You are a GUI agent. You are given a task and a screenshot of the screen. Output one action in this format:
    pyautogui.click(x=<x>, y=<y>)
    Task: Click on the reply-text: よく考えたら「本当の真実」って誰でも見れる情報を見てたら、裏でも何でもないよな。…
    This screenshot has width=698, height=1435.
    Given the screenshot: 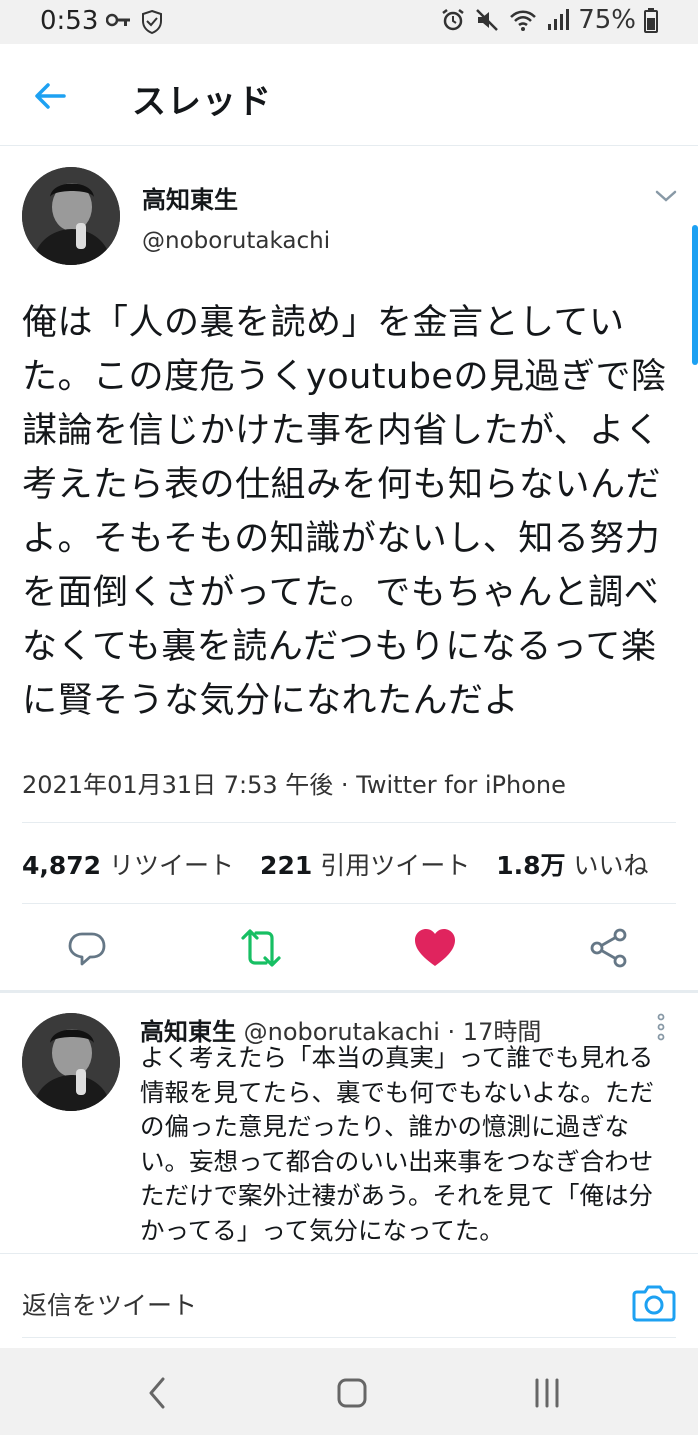 What is the action you would take?
    pyautogui.click(x=397, y=1144)
    